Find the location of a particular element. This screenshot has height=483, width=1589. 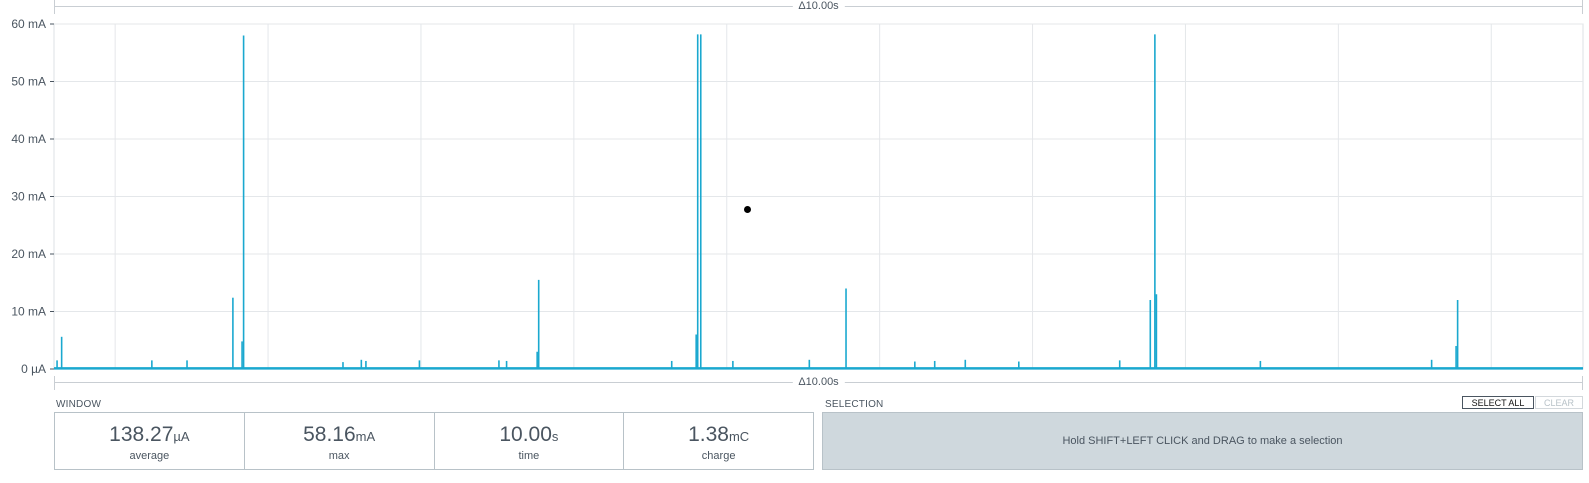

y-tick-label: 30 mA is located at coordinates (28, 197).